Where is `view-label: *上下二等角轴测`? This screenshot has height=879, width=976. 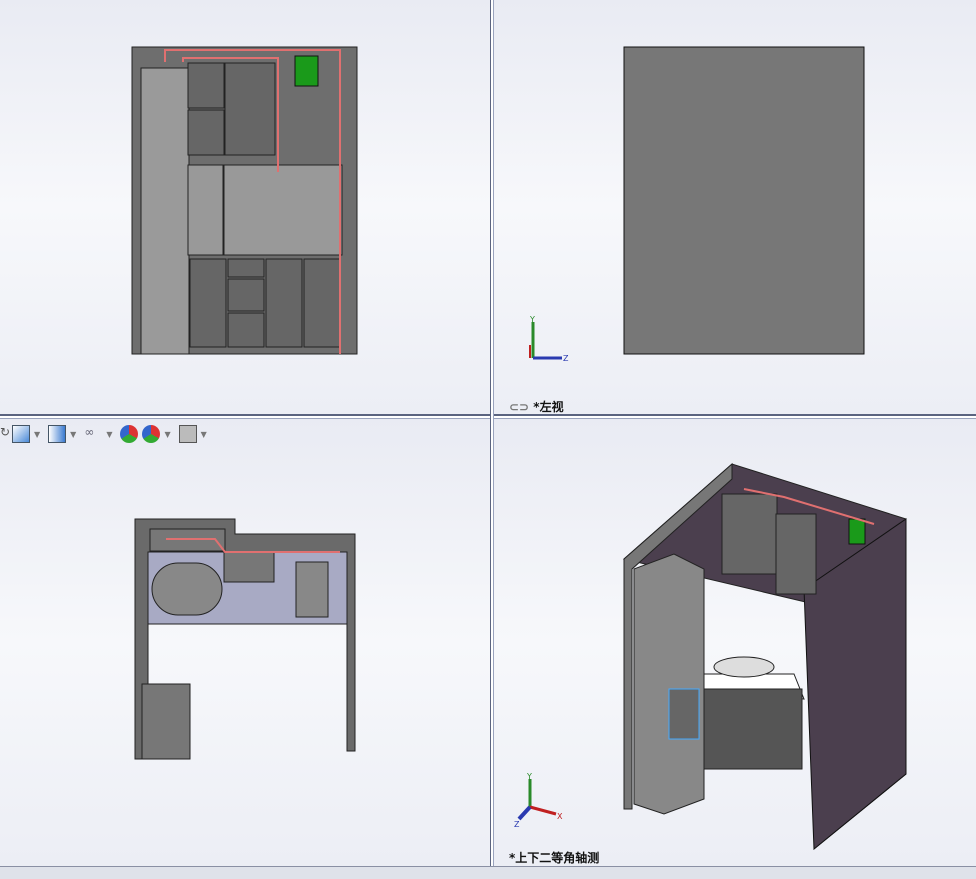 view-label: *上下二等角轴测 is located at coordinates (554, 858).